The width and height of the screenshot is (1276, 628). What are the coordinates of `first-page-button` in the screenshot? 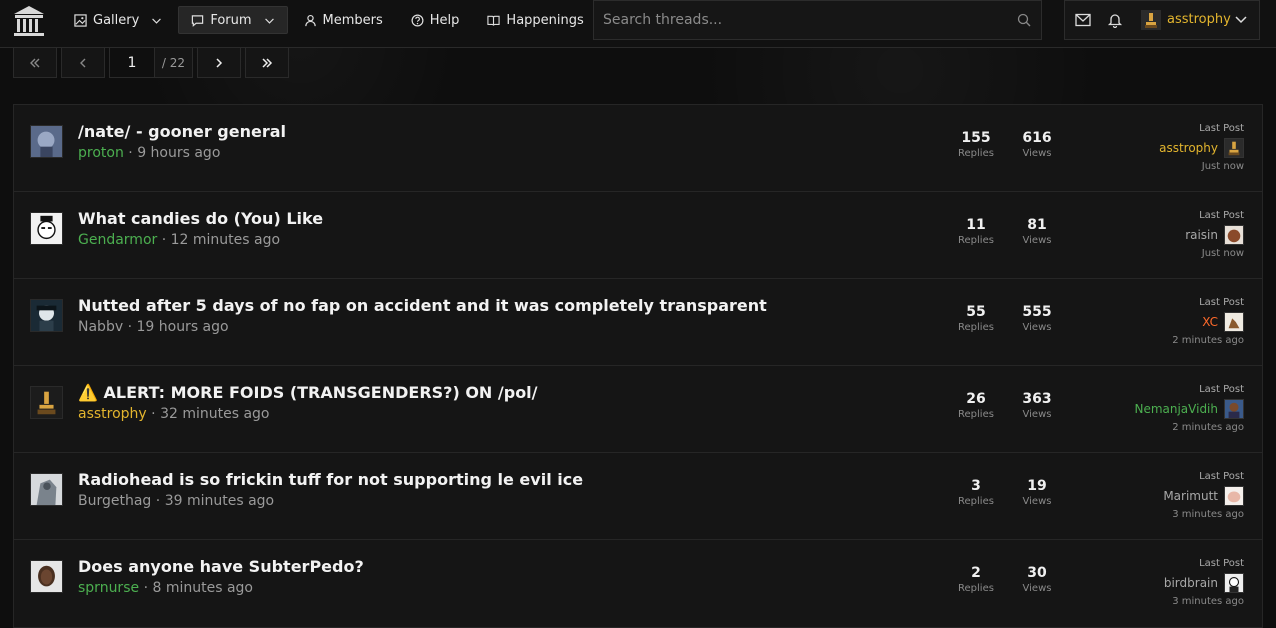 It's located at (35, 63).